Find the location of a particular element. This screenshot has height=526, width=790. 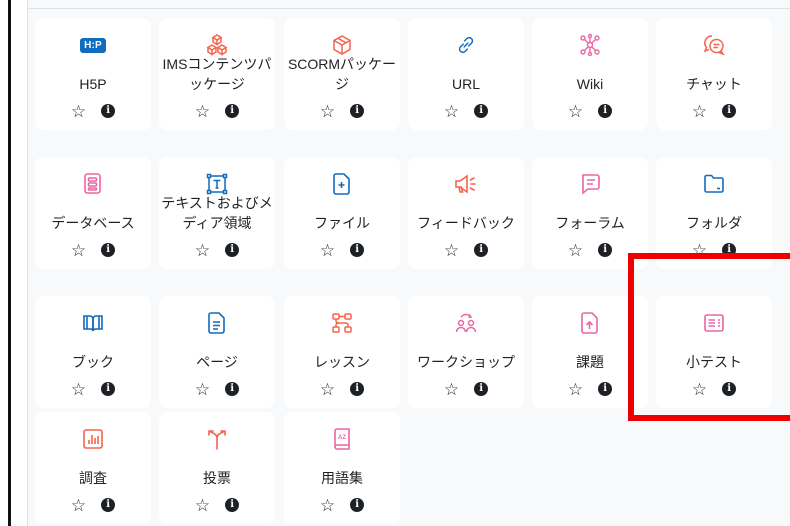

activity-label: テキストおよびメディア領域 is located at coordinates (217, 213).